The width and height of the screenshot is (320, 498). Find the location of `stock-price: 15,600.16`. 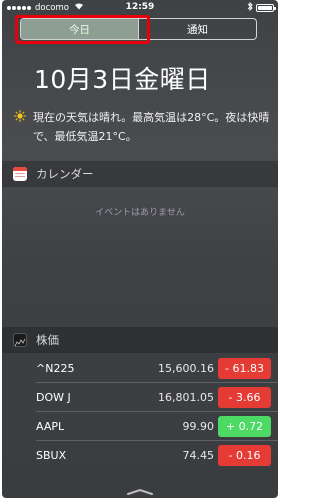

stock-price: 15,600.16 is located at coordinates (186, 368).